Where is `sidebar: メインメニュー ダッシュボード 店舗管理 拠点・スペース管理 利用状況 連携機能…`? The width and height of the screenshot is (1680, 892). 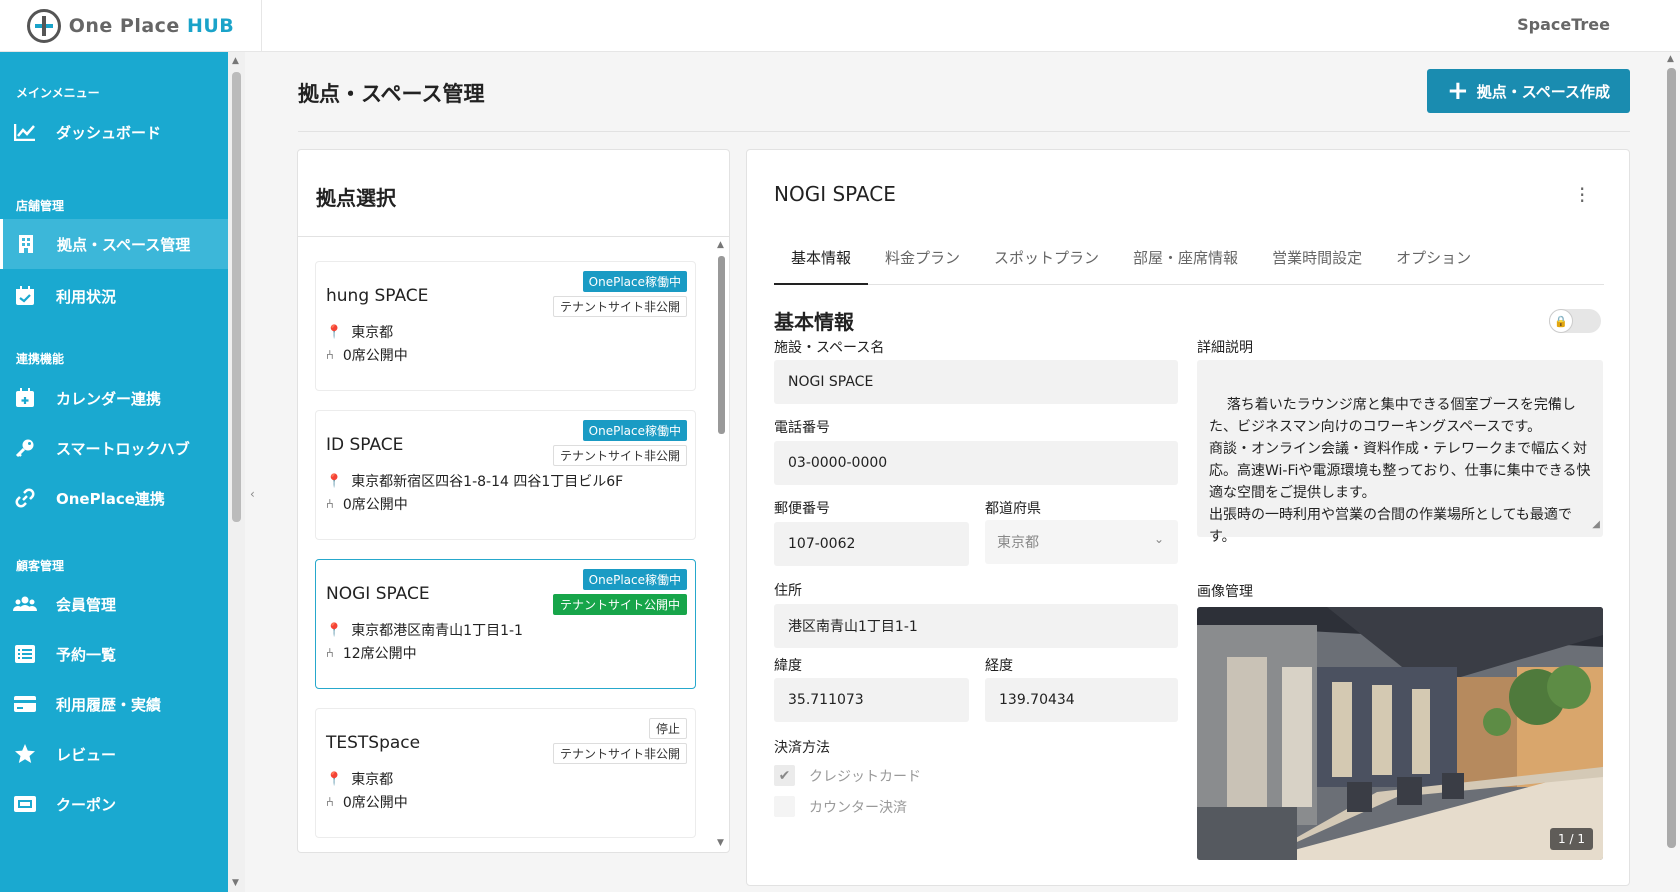
sidebar: メインメニュー ダッシュボード 店舗管理 拠点・スペース管理 利用状況 連携機能… is located at coordinates (122, 472).